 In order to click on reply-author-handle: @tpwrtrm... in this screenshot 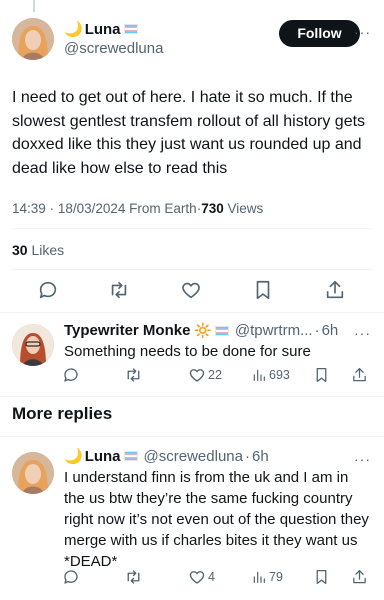, I will do `click(274, 330)`.